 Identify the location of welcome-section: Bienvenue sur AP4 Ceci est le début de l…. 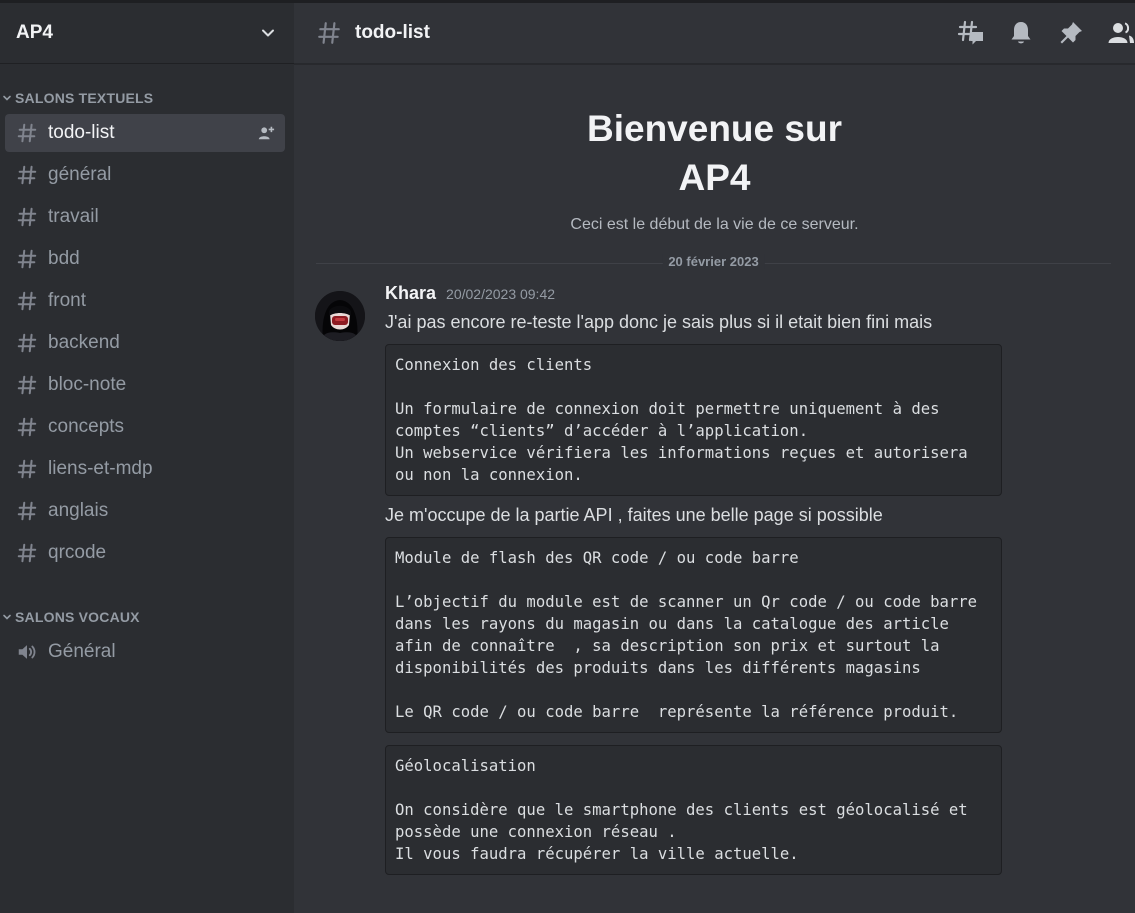
(714, 169).